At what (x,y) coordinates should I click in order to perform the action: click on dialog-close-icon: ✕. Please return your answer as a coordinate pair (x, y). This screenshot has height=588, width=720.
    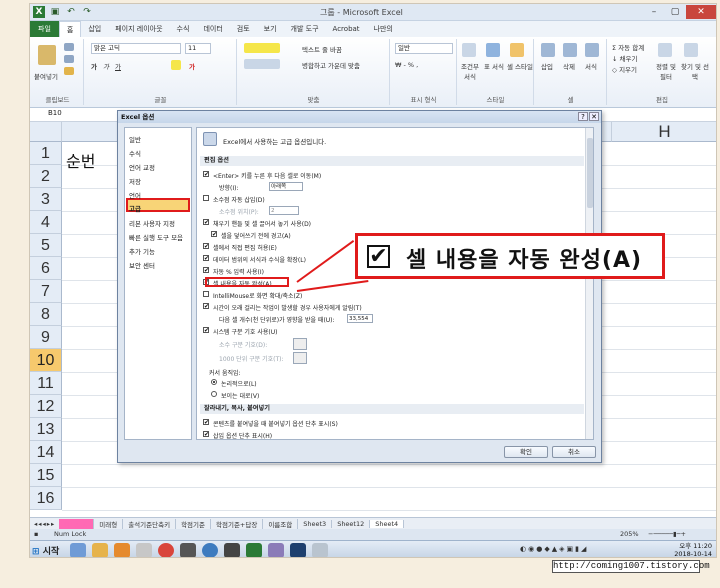
    Looking at the image, I should click on (594, 116).